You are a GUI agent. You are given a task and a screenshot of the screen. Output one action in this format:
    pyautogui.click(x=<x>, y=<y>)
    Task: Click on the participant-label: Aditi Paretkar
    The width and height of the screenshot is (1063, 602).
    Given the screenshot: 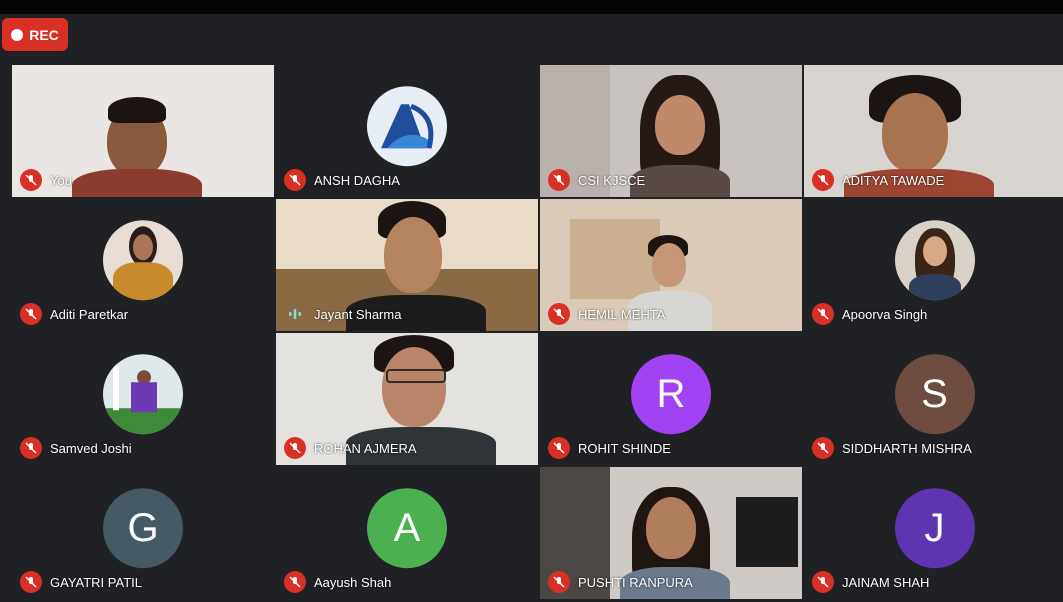 What is the action you would take?
    pyautogui.click(x=74, y=314)
    